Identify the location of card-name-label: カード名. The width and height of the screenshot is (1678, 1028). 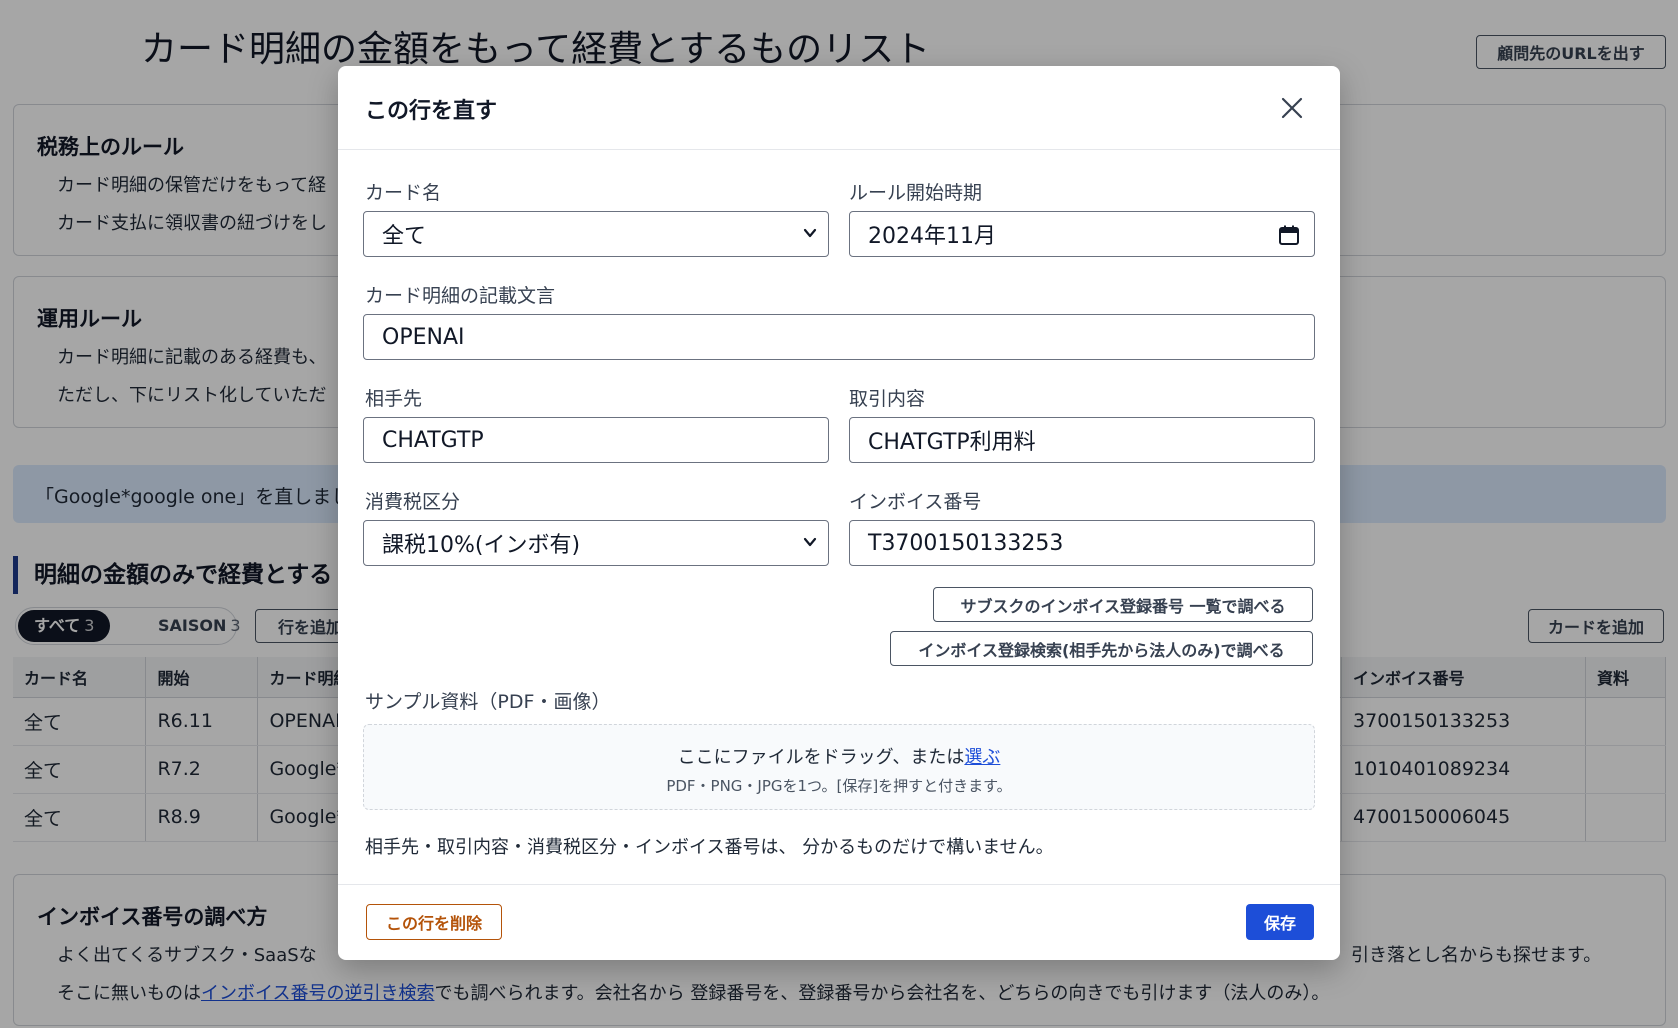
(403, 193).